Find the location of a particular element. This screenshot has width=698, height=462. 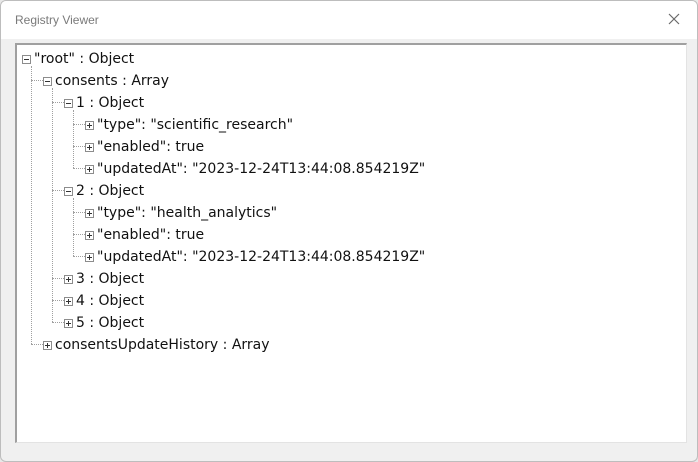

tree-node-label: 5 : Object is located at coordinates (110, 323).